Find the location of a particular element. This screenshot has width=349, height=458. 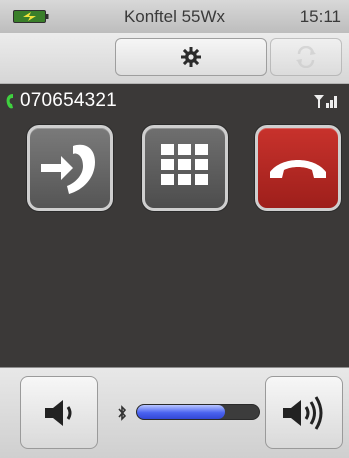

toolbar is located at coordinates (174, 58).